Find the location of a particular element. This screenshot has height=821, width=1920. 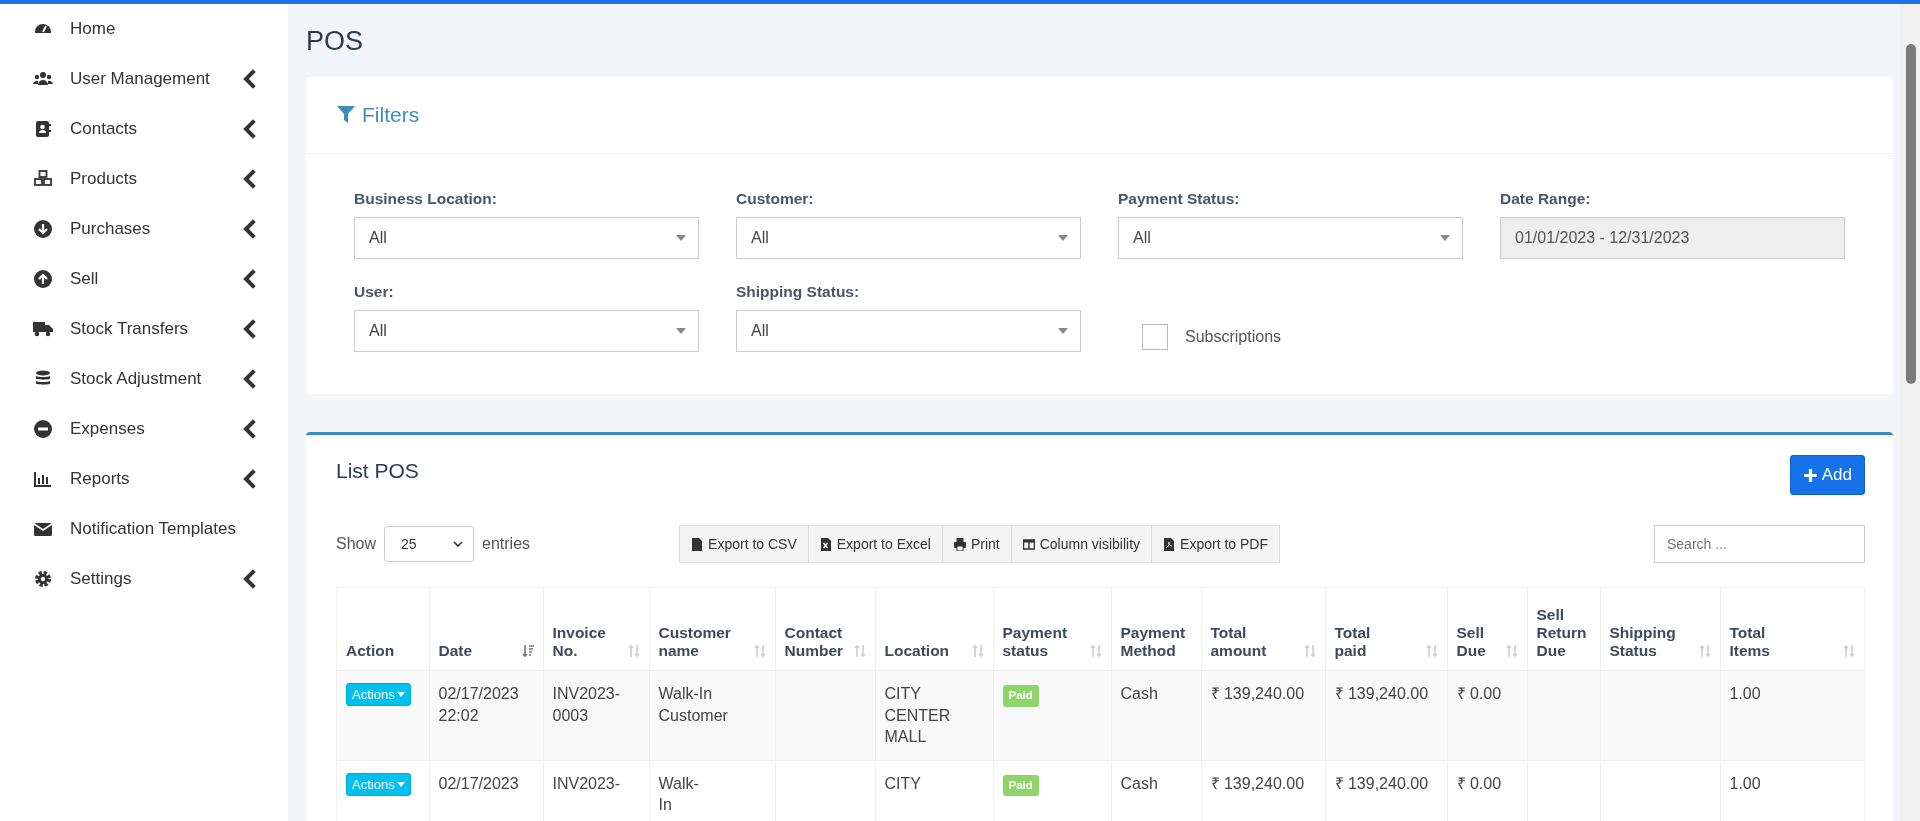

field-label: Customer: is located at coordinates (775, 199).